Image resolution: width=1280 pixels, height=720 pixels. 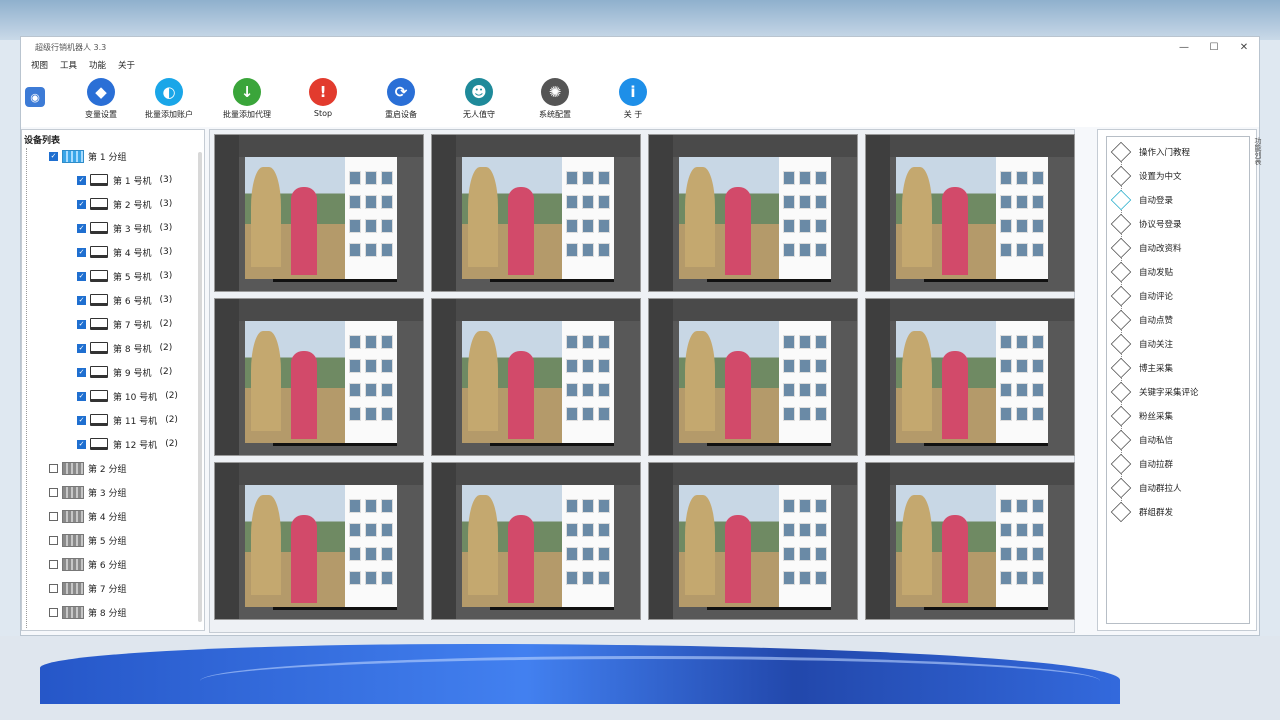 I want to click on menu-about: 关于, so click(x=126, y=65).